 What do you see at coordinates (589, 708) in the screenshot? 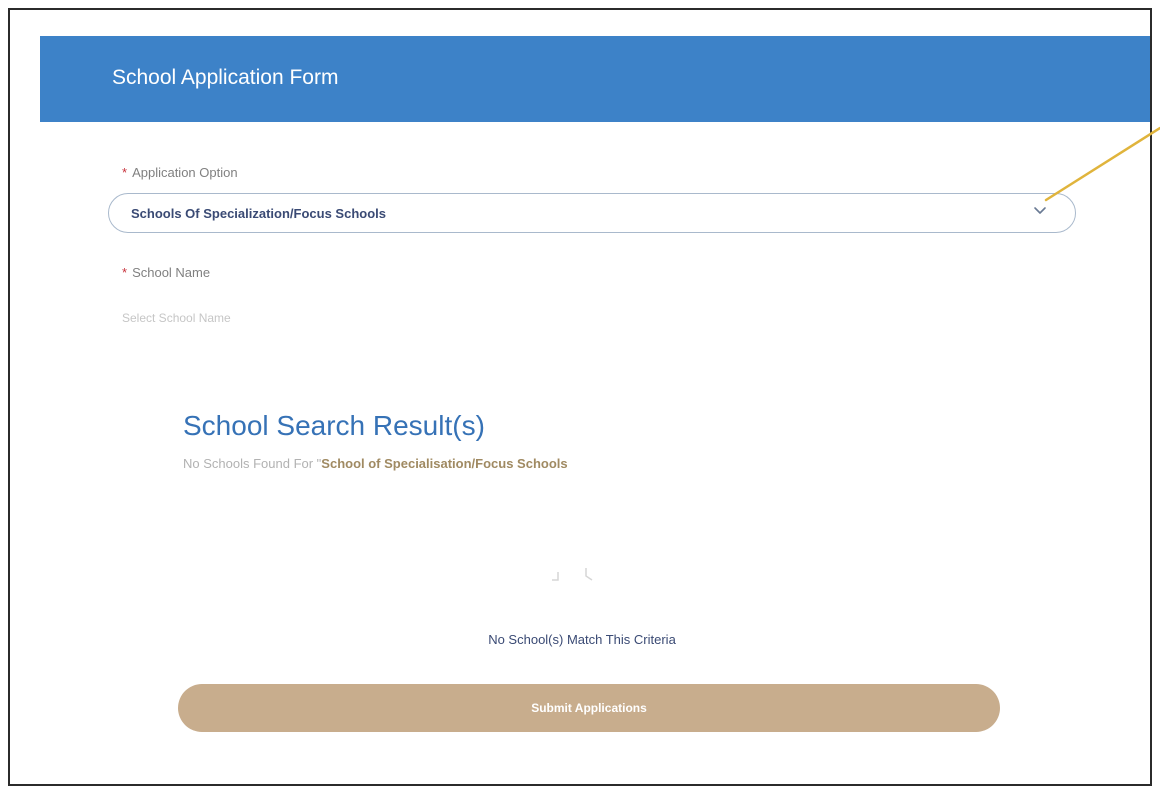
I see `submit-applications-button: Submit Applications` at bounding box center [589, 708].